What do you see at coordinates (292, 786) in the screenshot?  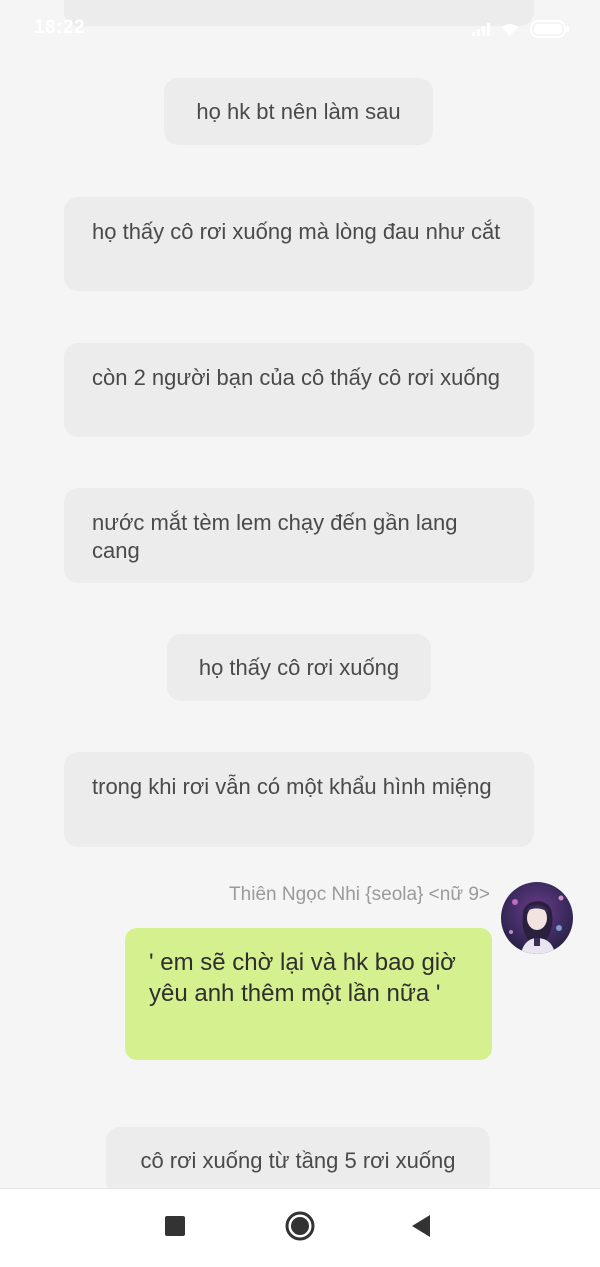 I see `message-text: trong khi rơi vẫn có một khẩu hình miệng` at bounding box center [292, 786].